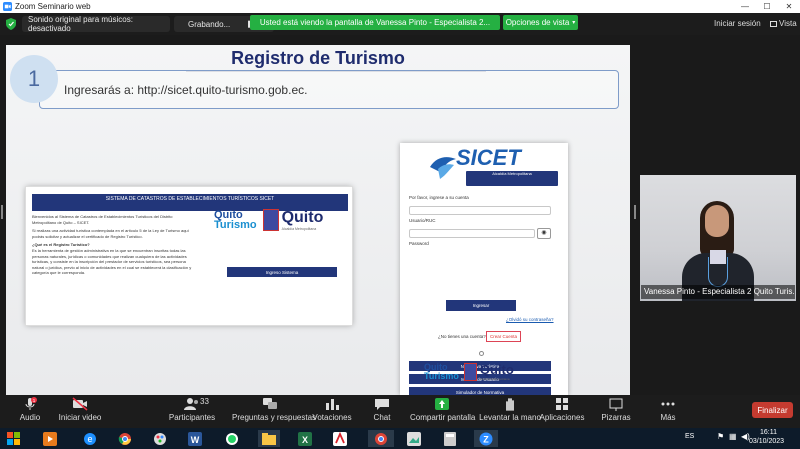  What do you see at coordinates (717, 221) in the screenshot?
I see `participant-avatar` at bounding box center [717, 221].